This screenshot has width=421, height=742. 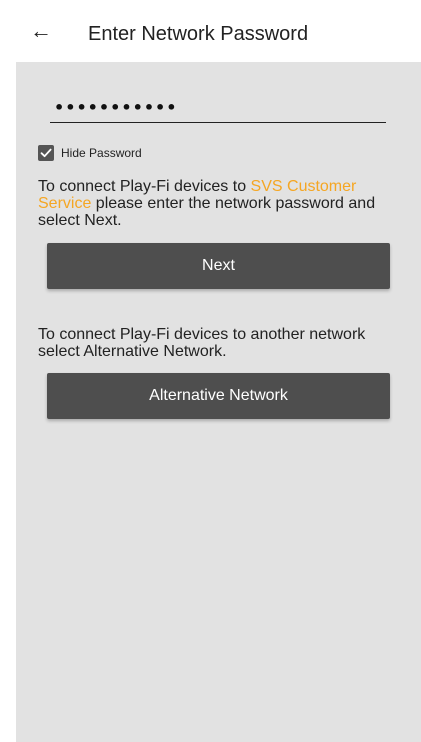 I want to click on alternative-network-button: Alternative Network, so click(x=218, y=396).